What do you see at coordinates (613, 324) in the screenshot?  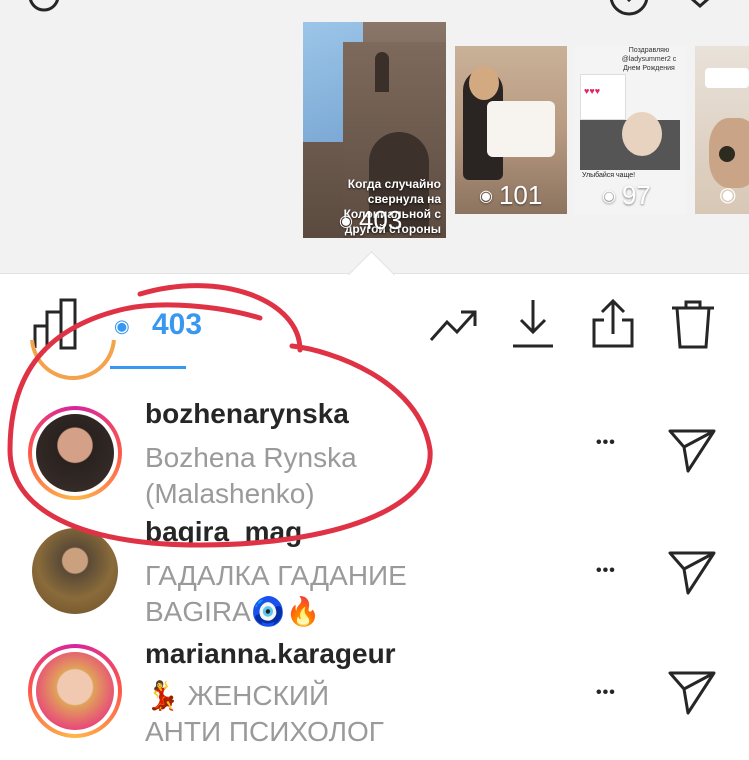 I see `share-icon` at bounding box center [613, 324].